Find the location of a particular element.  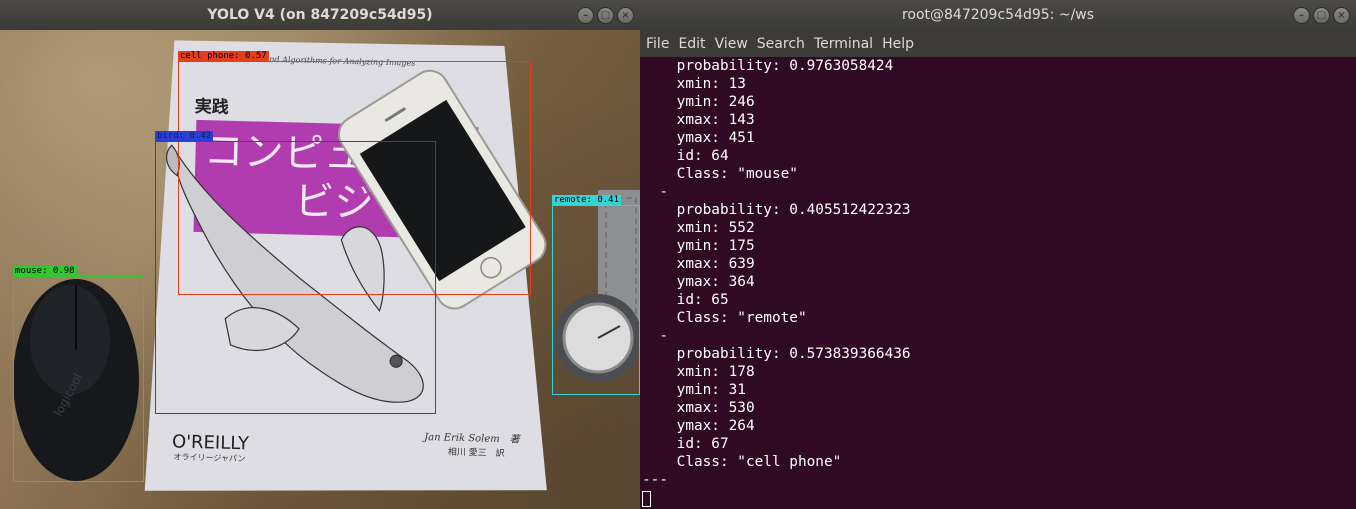

terminal-line: probability: 0.405512422323 is located at coordinates (776, 210).